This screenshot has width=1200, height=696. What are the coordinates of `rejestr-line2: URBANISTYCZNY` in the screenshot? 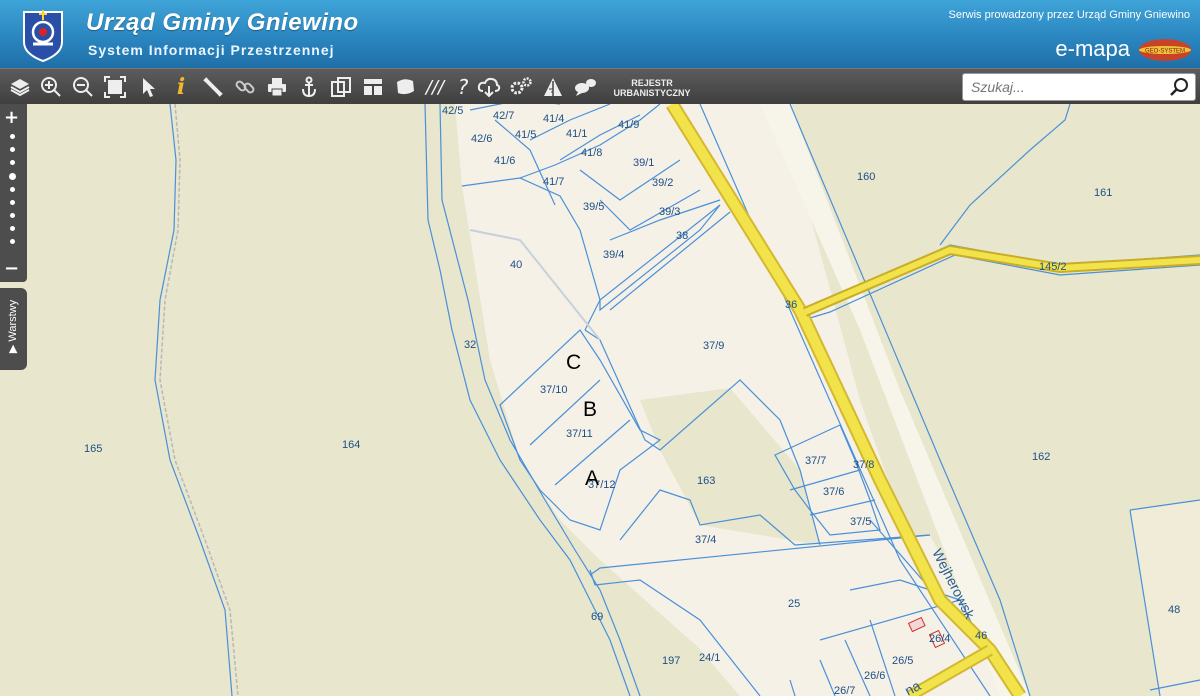 It's located at (652, 93).